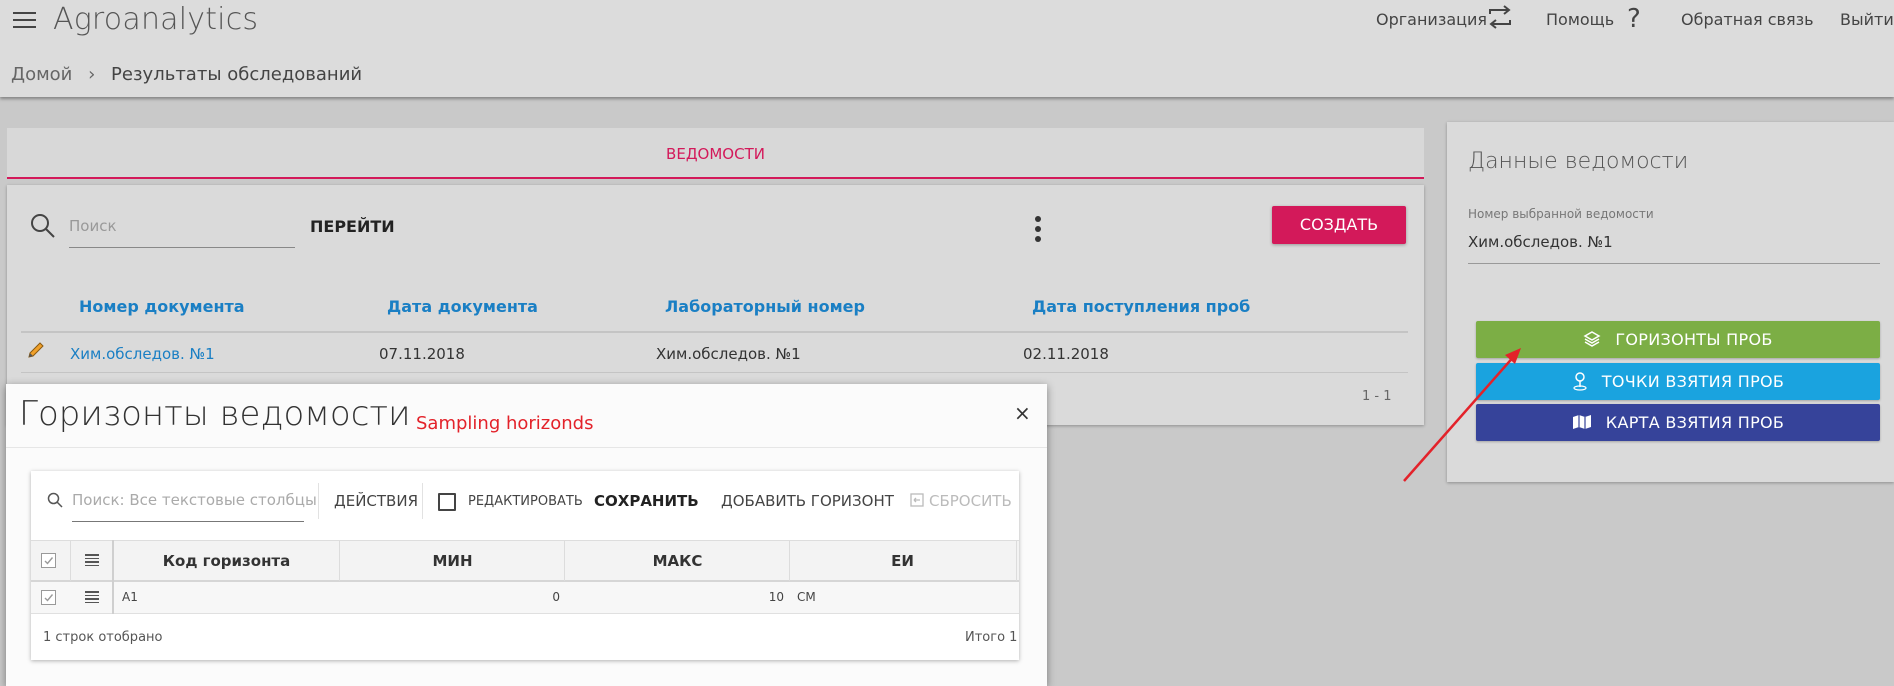  Describe the element at coordinates (807, 501) in the screenshot. I see `add-horizon-button: ДОБАВИТЬ ГОРИЗОНТ` at that location.